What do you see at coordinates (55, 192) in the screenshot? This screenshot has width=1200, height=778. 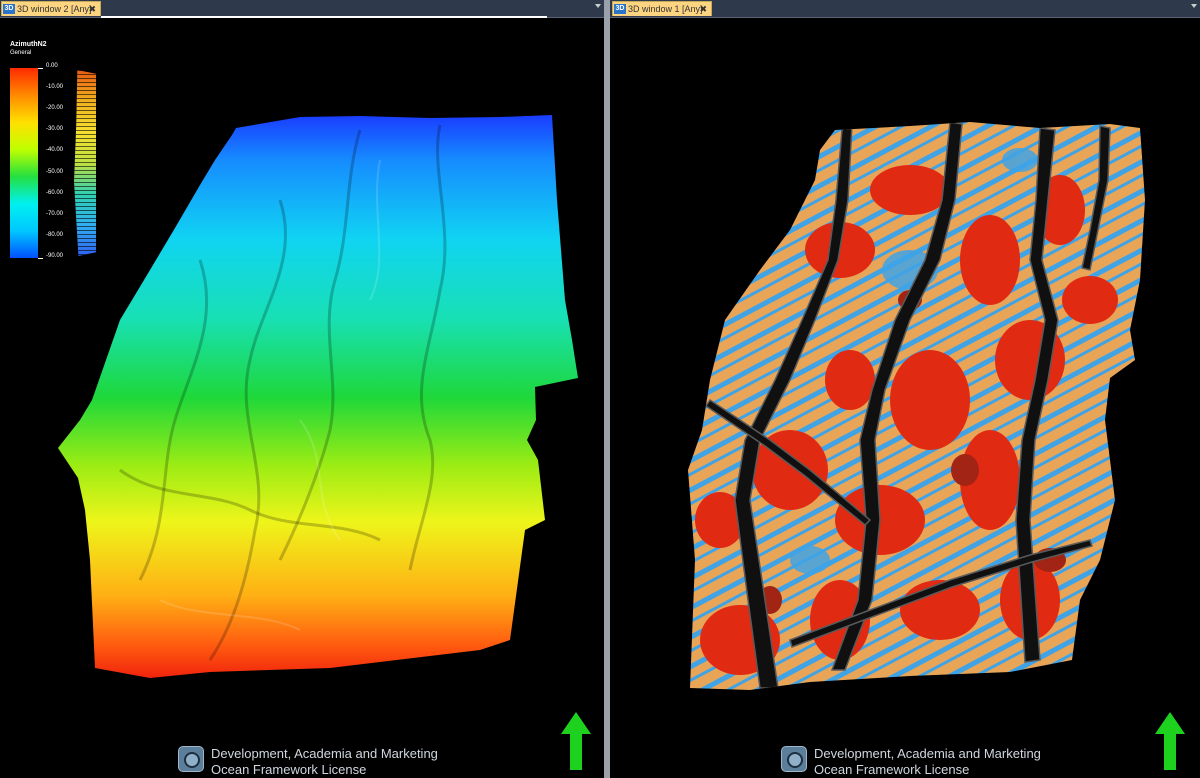 I see `legend-tick-label: -60.00` at bounding box center [55, 192].